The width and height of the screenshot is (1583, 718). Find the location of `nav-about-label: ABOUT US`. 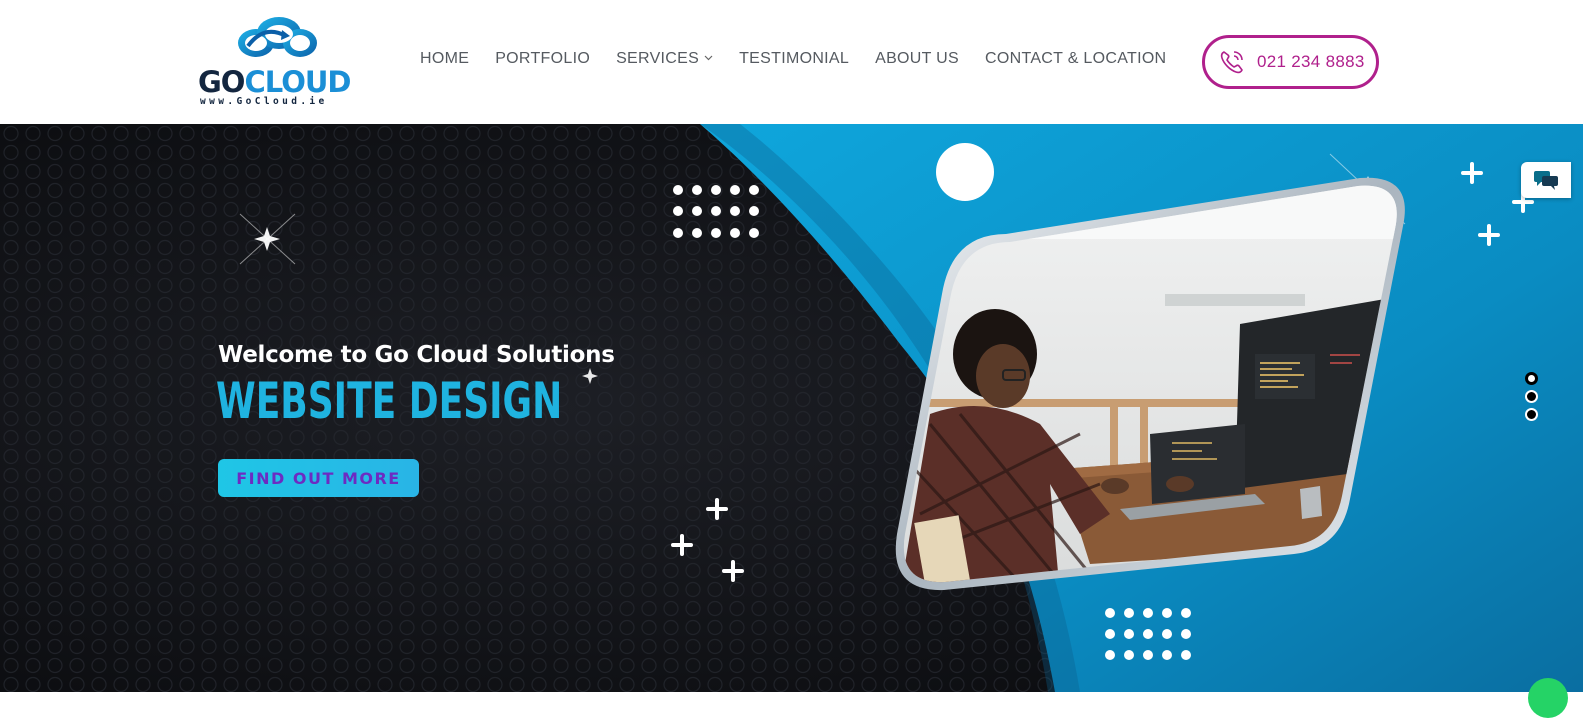

nav-about-label: ABOUT US is located at coordinates (917, 58).